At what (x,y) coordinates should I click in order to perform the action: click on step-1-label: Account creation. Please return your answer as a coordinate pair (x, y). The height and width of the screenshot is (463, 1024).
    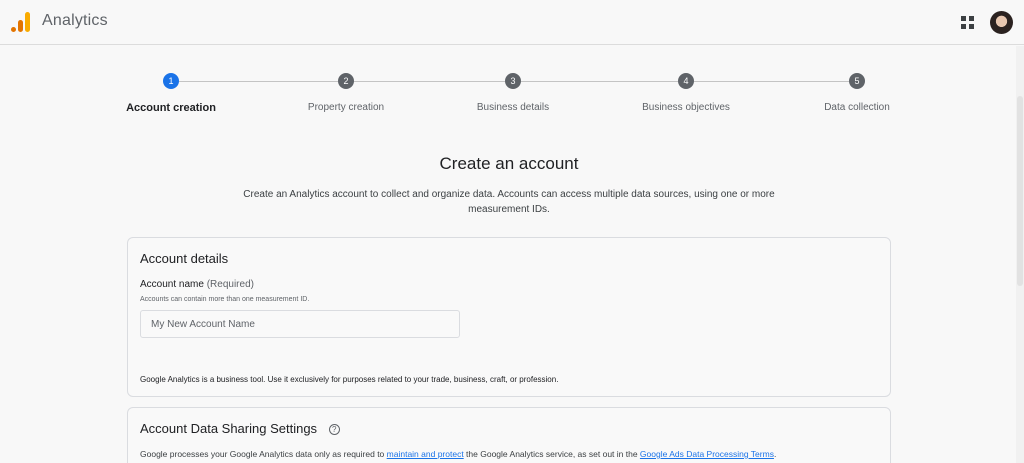
    Looking at the image, I should click on (171, 108).